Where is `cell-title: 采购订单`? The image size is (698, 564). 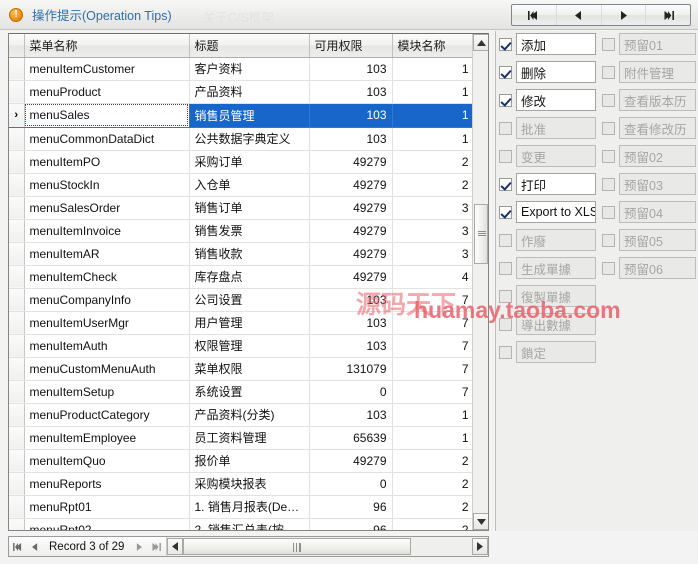 cell-title: 采购订单 is located at coordinates (249, 162).